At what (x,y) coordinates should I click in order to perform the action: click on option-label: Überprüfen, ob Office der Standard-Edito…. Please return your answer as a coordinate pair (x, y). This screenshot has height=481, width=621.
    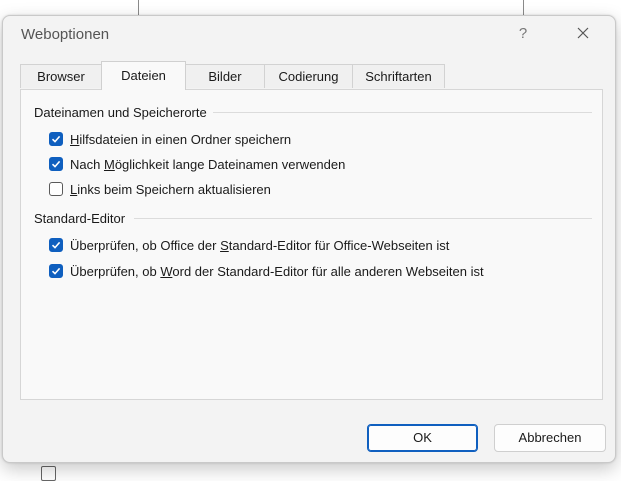
    Looking at the image, I should click on (260, 245).